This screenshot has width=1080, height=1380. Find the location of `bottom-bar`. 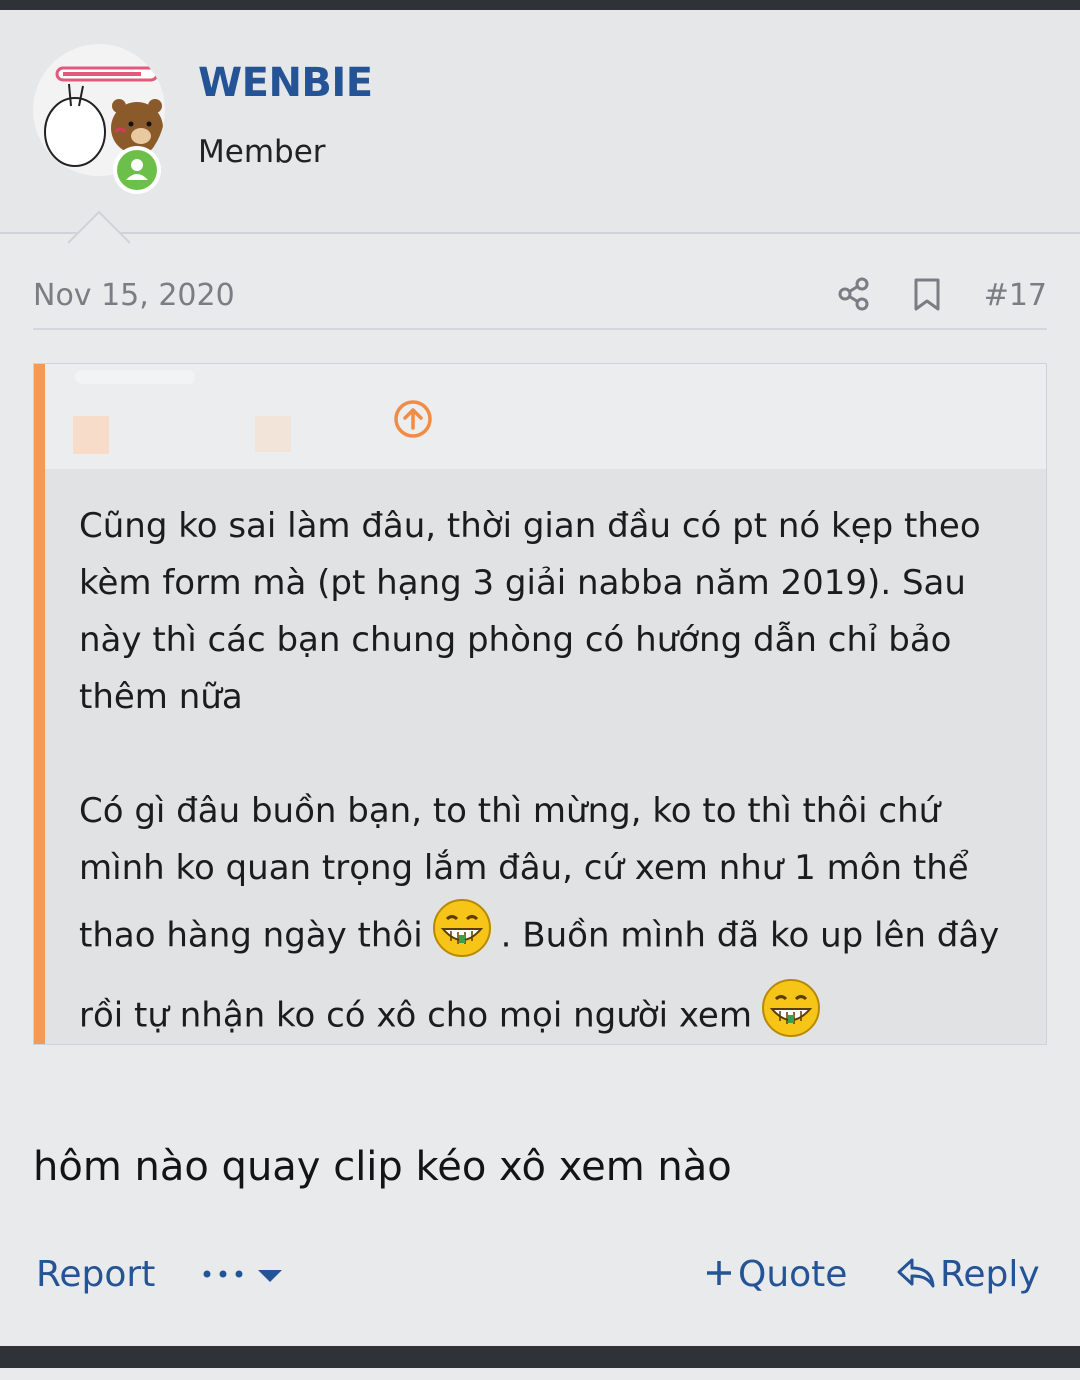

bottom-bar is located at coordinates (540, 1357).